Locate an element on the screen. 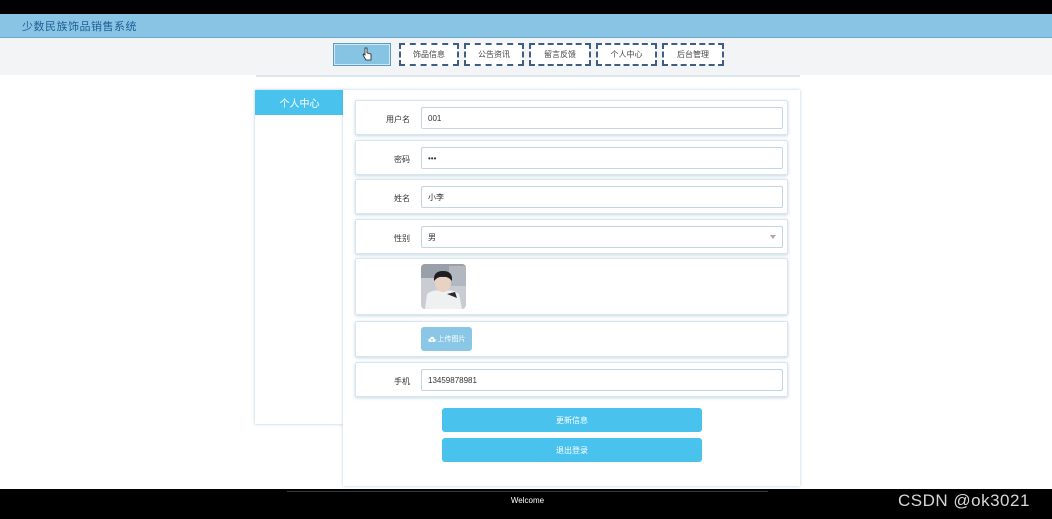 The image size is (1052, 519). avatar is located at coordinates (443, 286).